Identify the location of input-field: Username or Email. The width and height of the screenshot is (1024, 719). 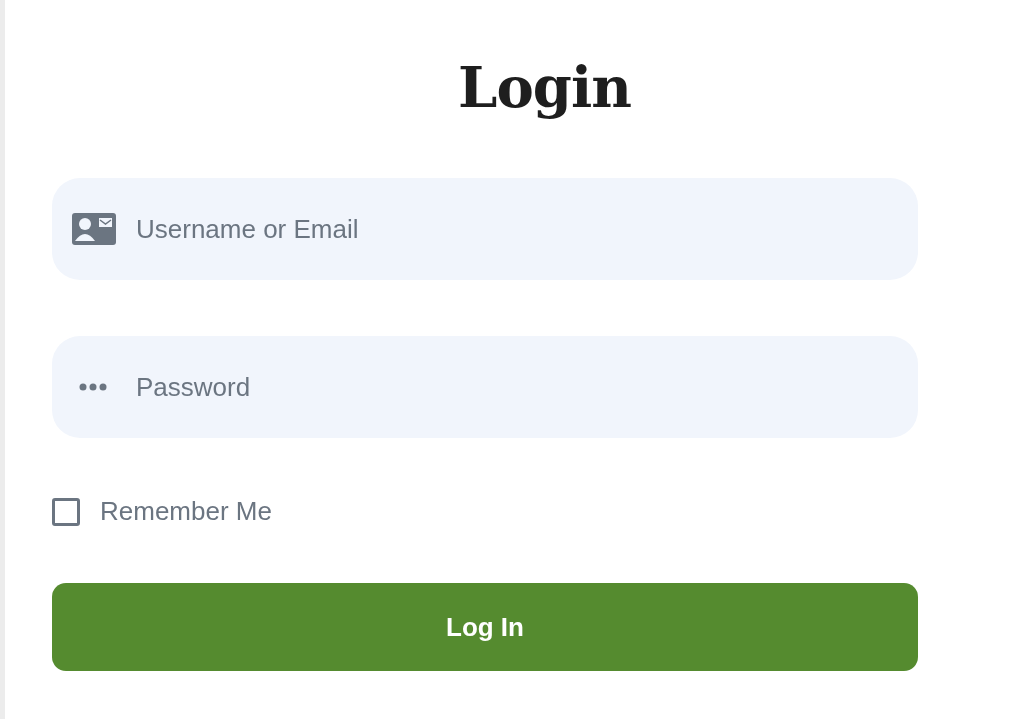
(485, 229).